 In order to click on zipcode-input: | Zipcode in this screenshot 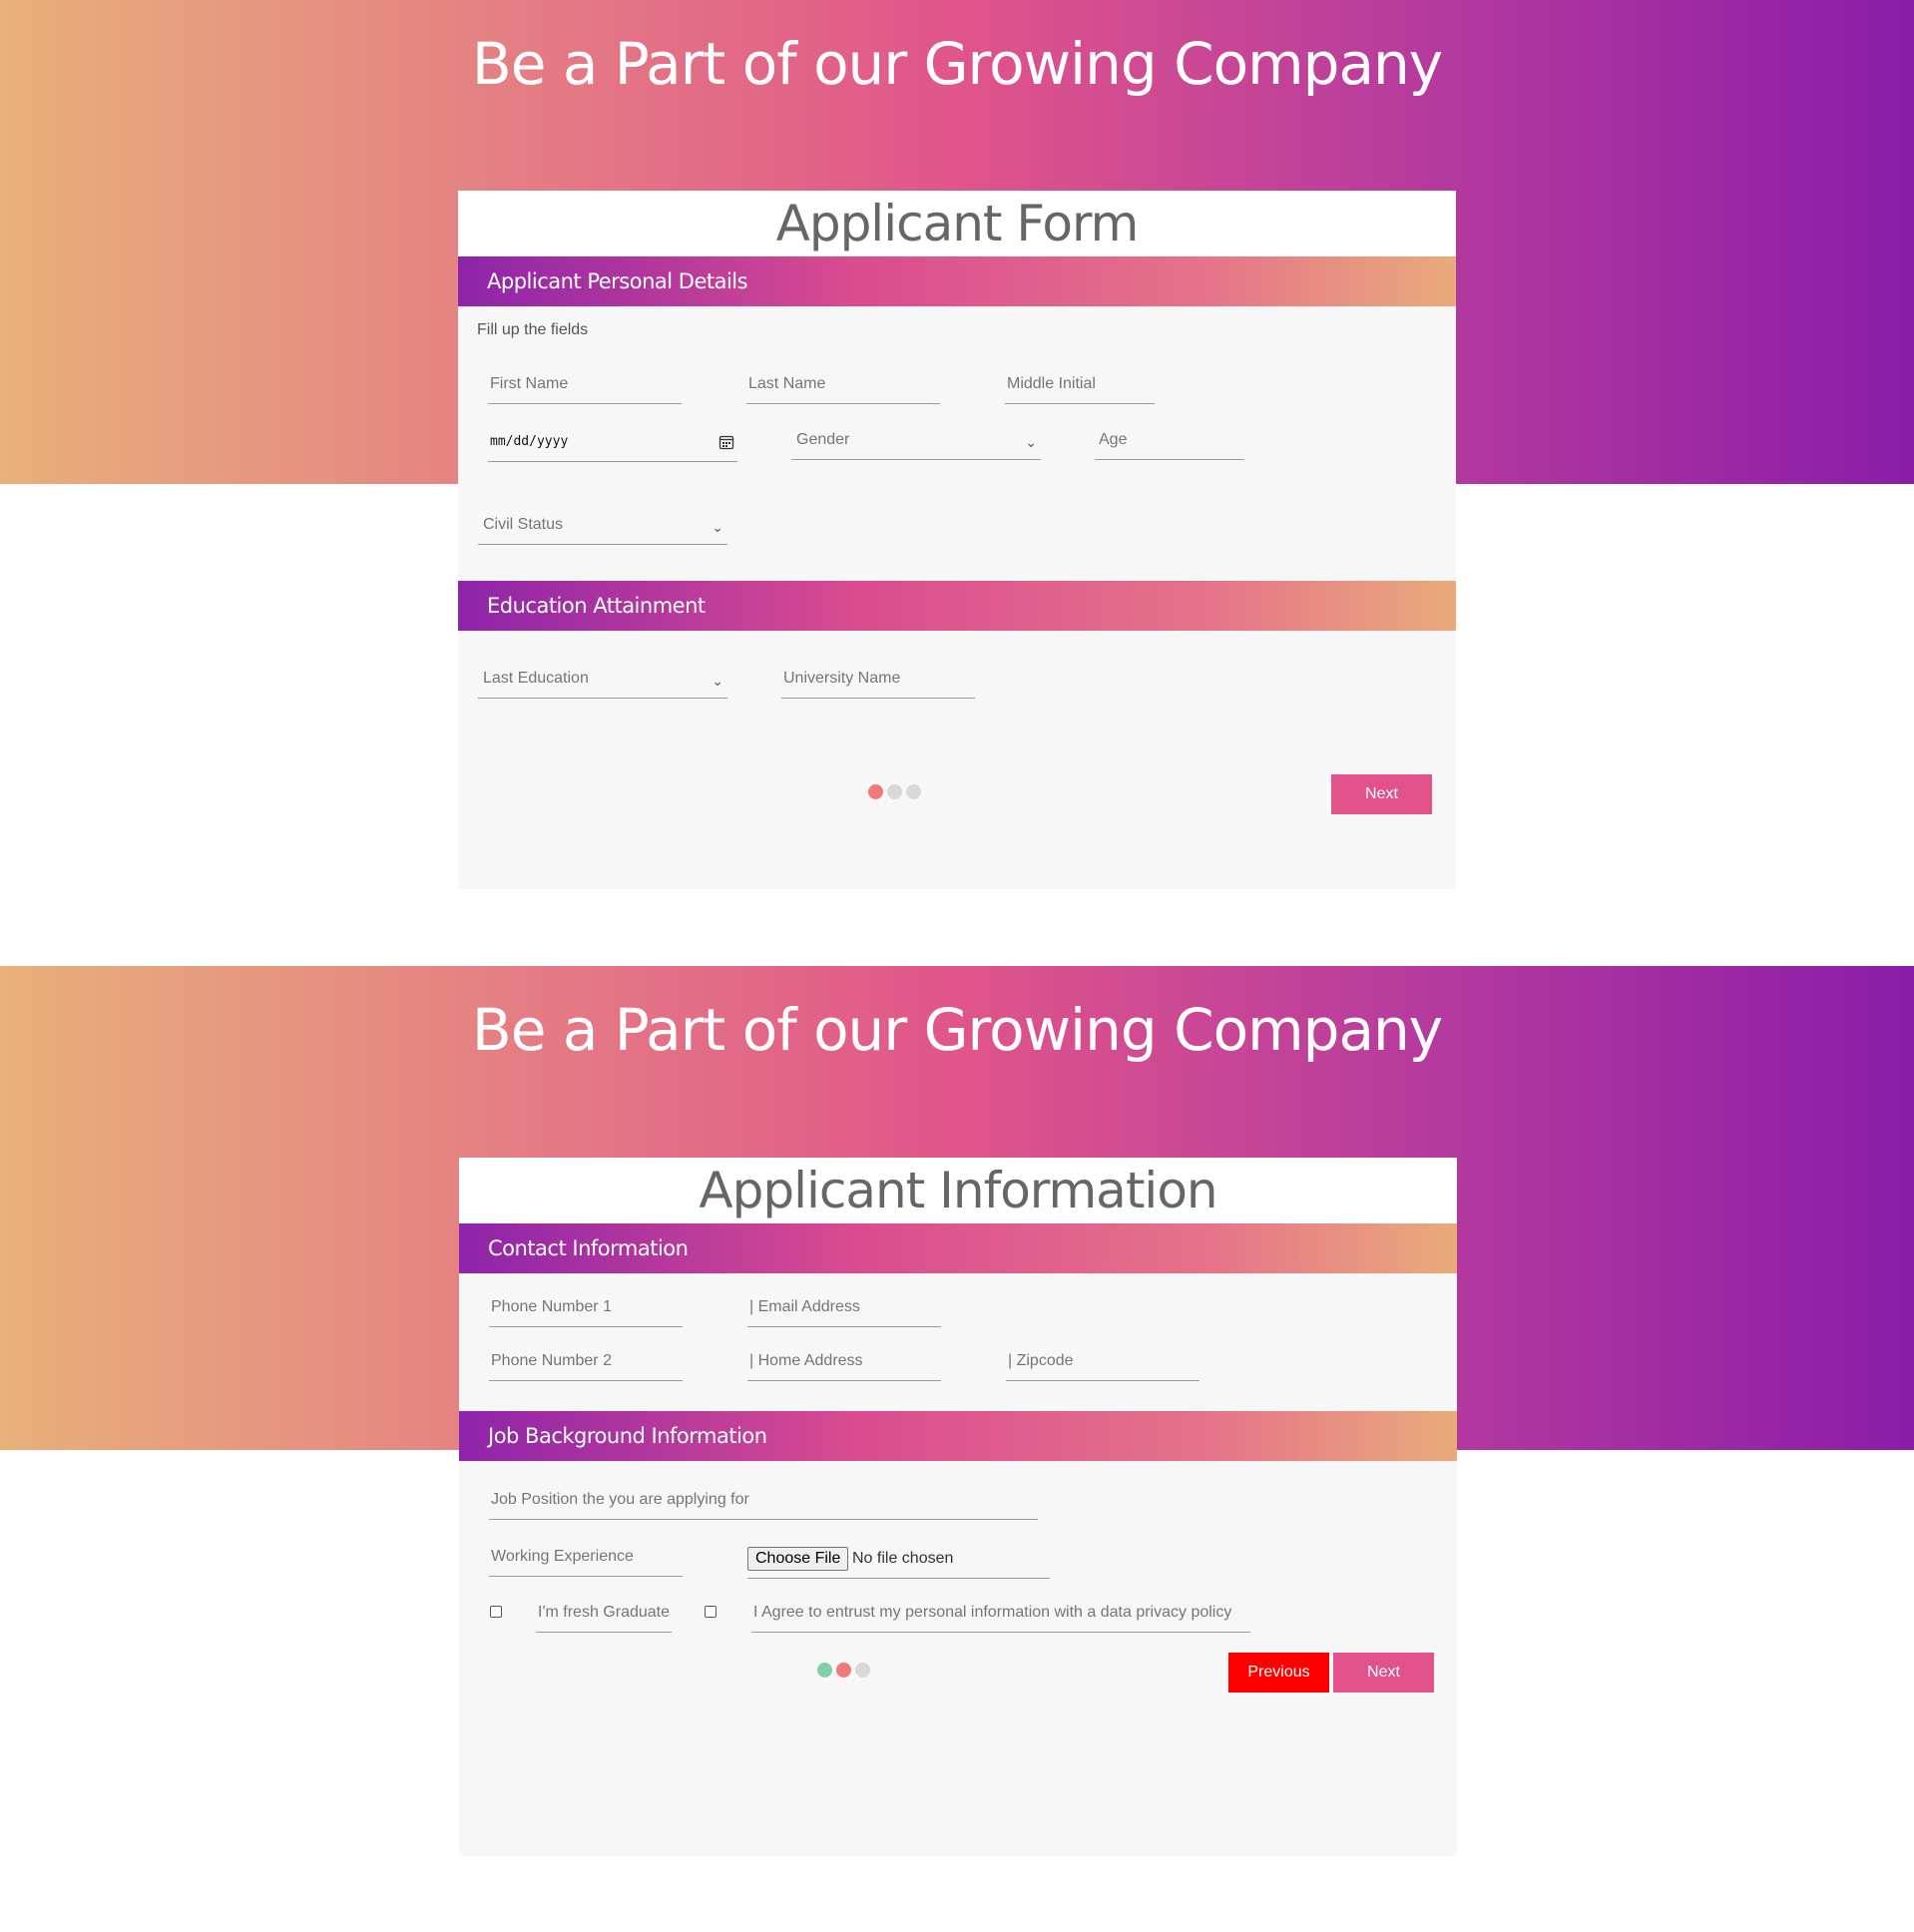, I will do `click(1102, 1361)`.